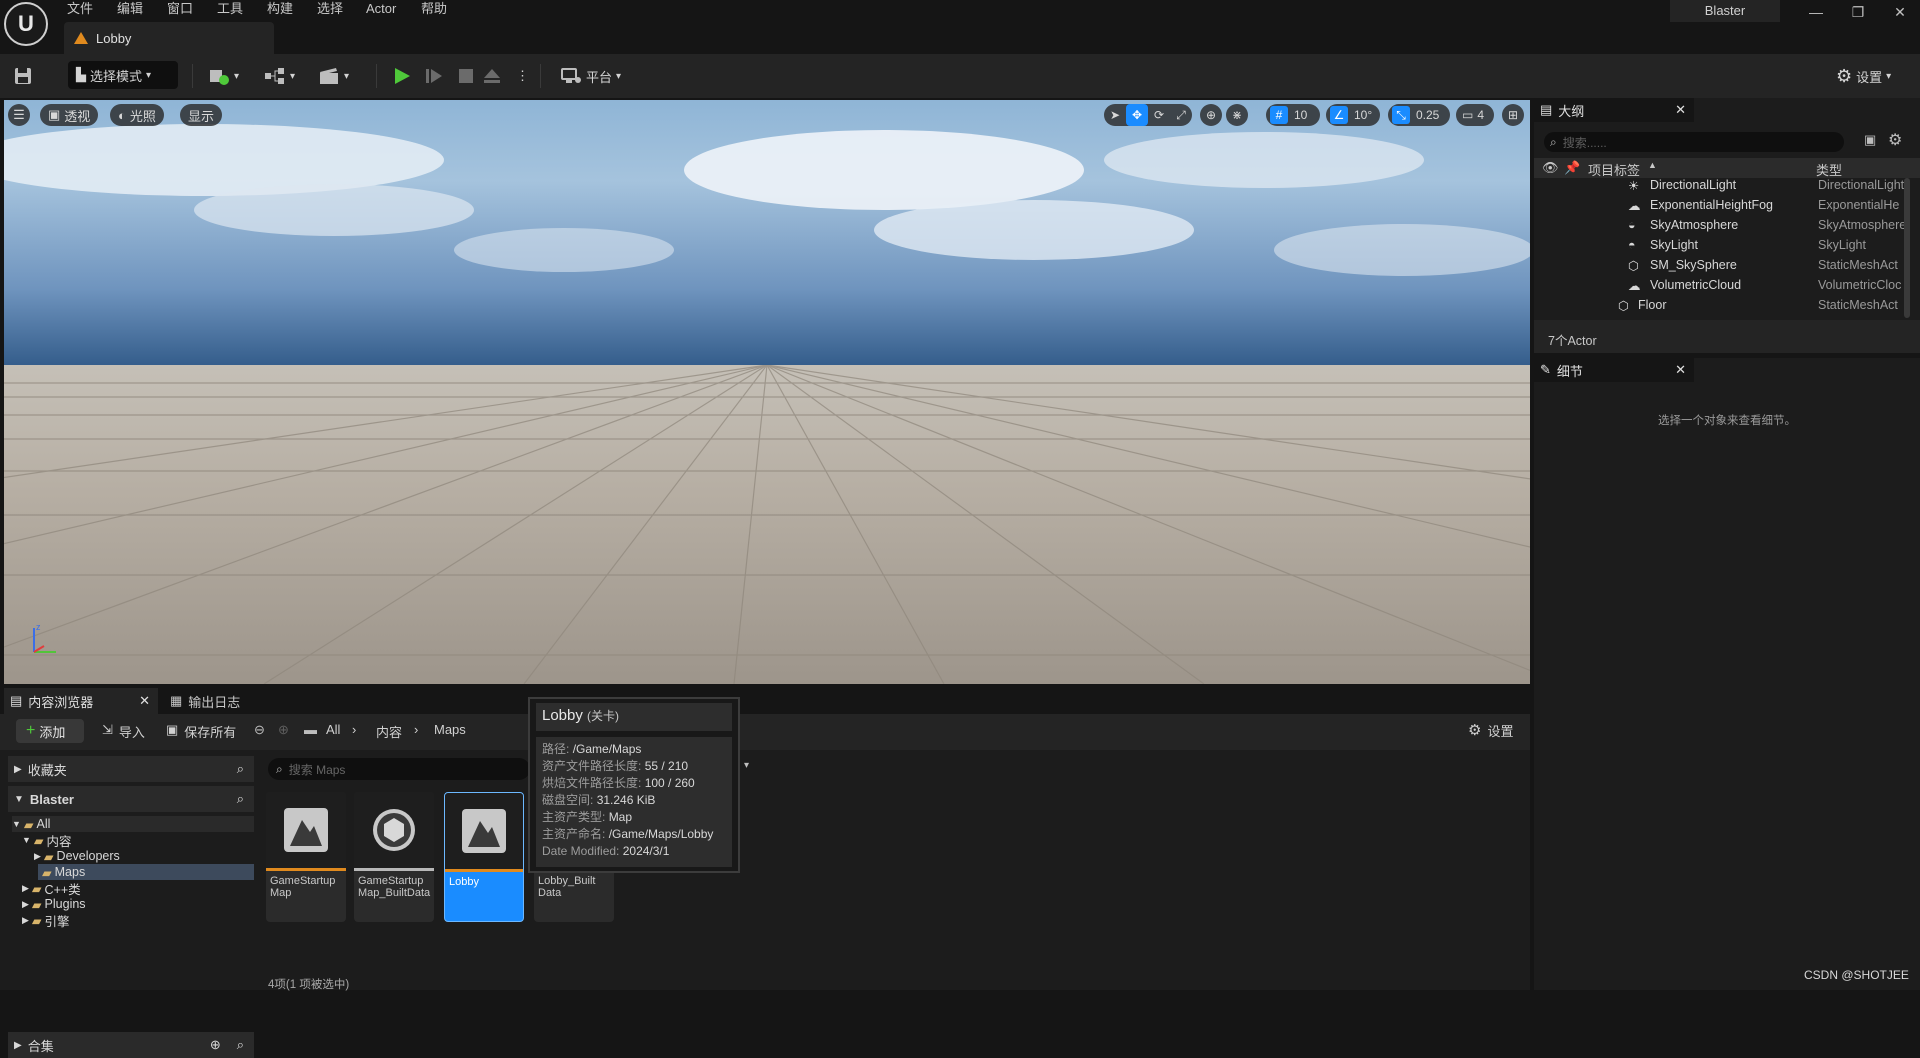 This screenshot has height=1058, width=1920. What do you see at coordinates (399, 769) in the screenshot?
I see `asset-search-input: ⌕ 搜索 Maps` at bounding box center [399, 769].